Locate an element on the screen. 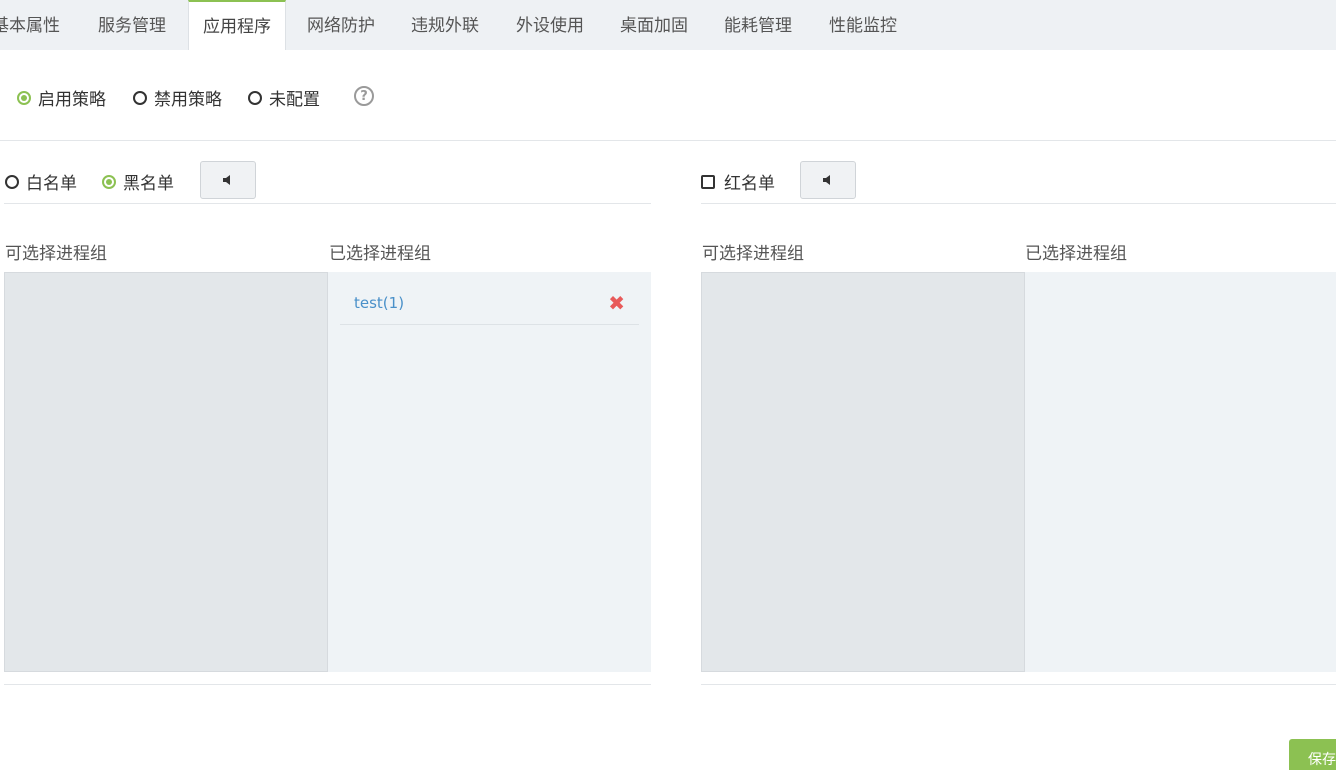 The height and width of the screenshot is (770, 1336). tab-performance-monitoring: 性能监控 is located at coordinates (863, 25).